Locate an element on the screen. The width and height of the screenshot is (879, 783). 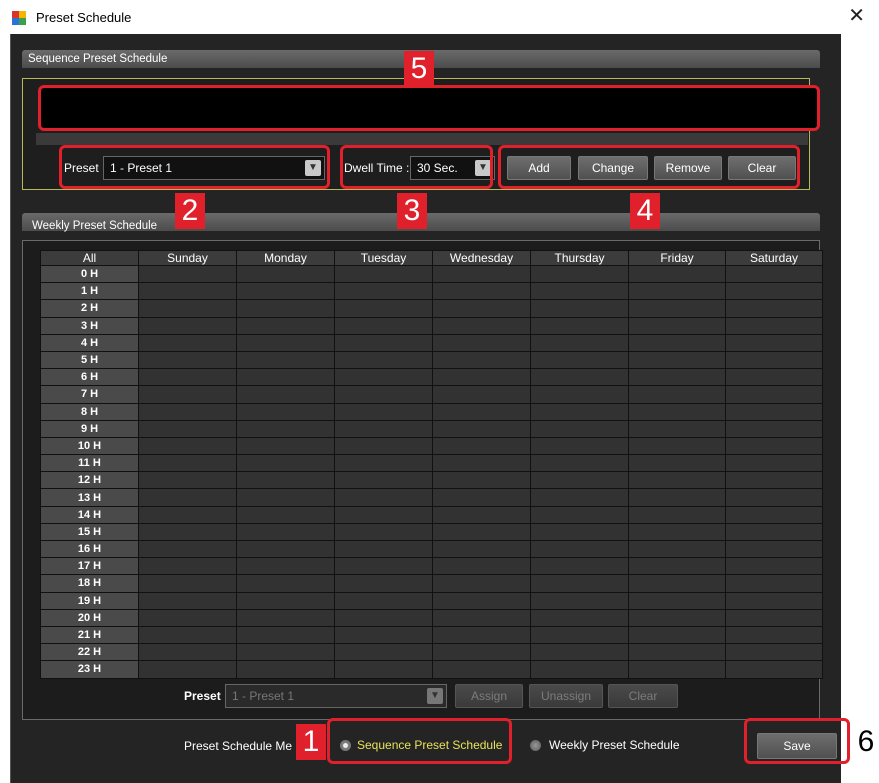
hour-header: 10 H is located at coordinates (89, 446).